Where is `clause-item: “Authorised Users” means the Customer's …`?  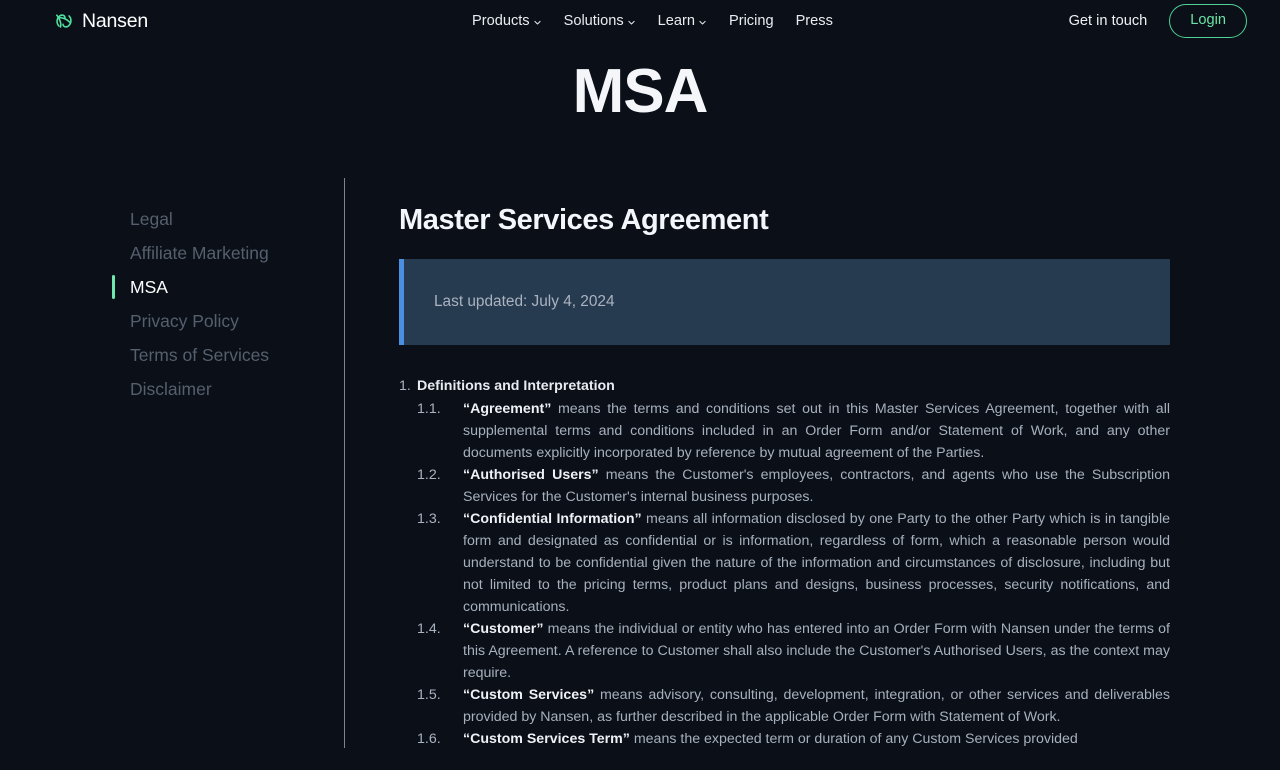
clause-item: “Authorised Users” means the Customer's … is located at coordinates (793, 486).